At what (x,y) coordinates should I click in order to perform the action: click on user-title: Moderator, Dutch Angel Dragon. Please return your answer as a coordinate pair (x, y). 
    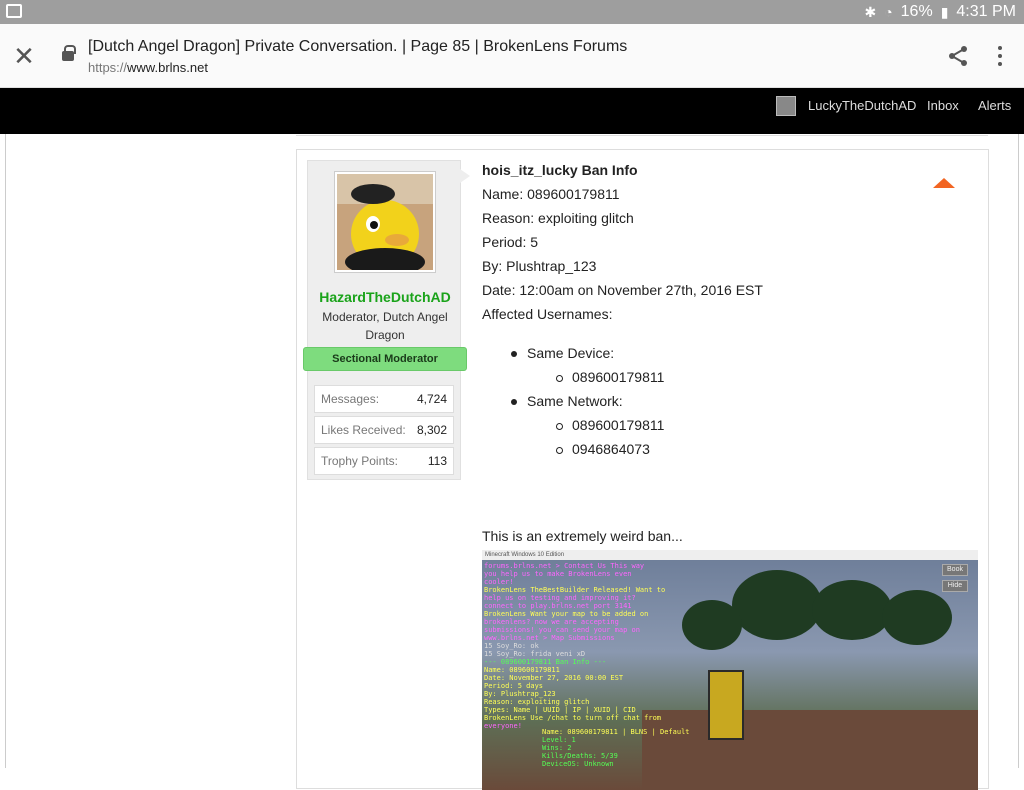
    Looking at the image, I should click on (385, 326).